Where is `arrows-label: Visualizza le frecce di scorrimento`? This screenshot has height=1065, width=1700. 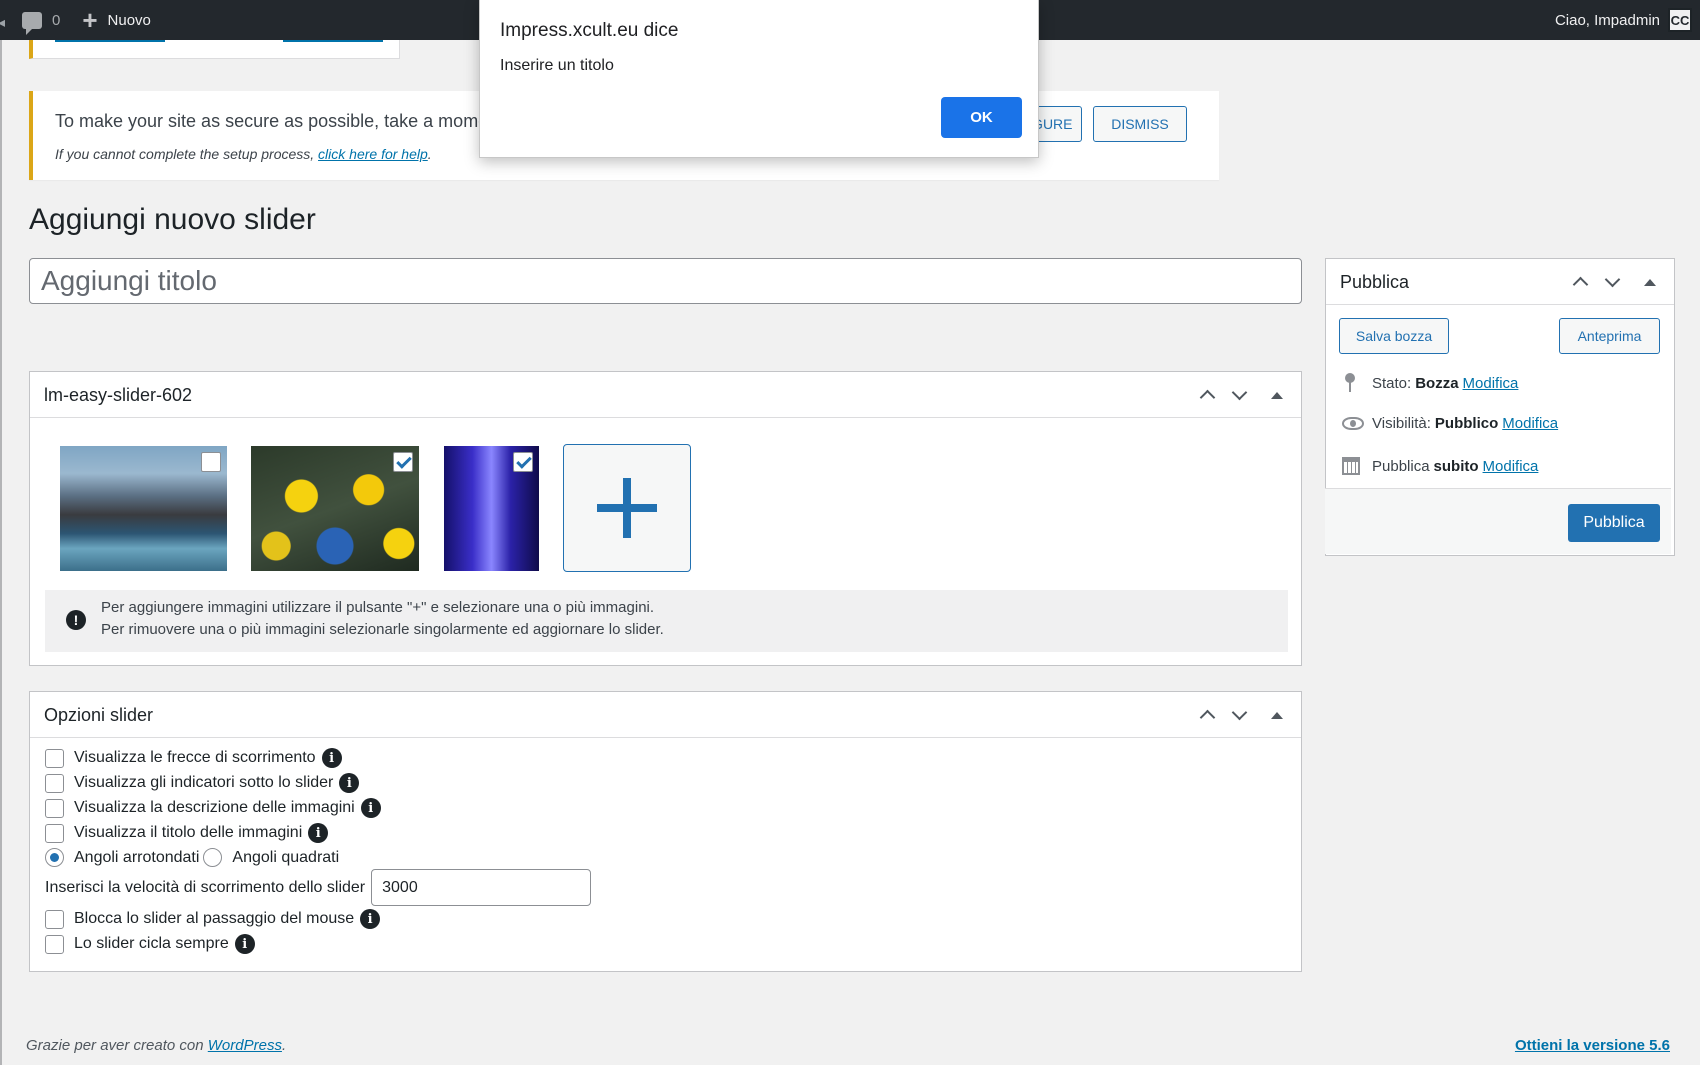
arrows-label: Visualizza le frecce di scorrimento is located at coordinates (195, 757).